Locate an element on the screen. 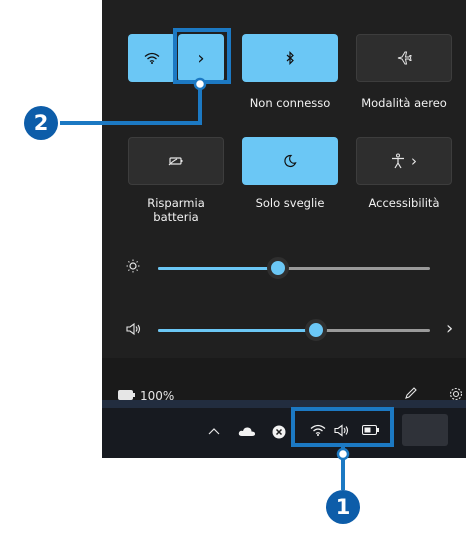  callout-badge-1: 1 is located at coordinates (343, 507).